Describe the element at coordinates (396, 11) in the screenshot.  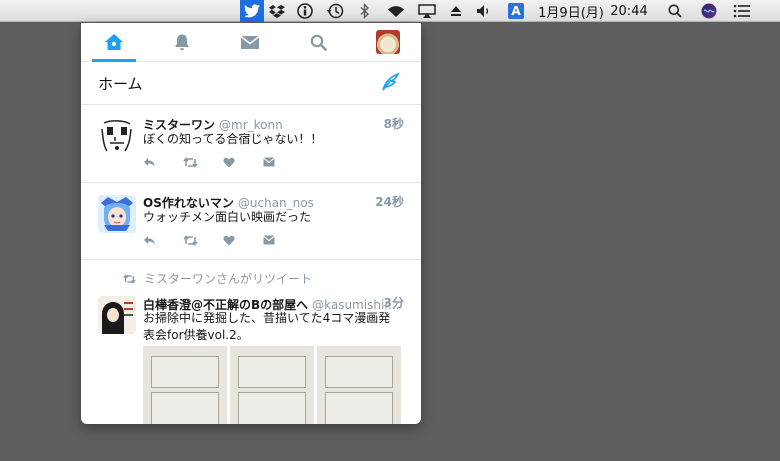
I see `wifi-icon` at that location.